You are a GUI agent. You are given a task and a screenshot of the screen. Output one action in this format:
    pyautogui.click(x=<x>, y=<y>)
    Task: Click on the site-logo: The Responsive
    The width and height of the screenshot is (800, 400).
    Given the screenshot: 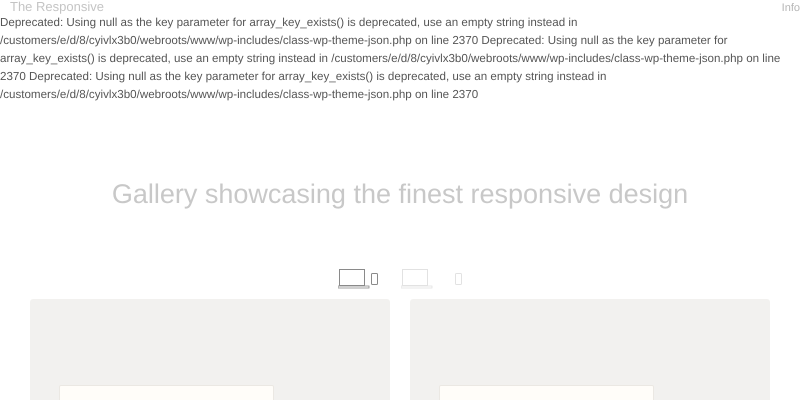 What is the action you would take?
    pyautogui.click(x=57, y=7)
    